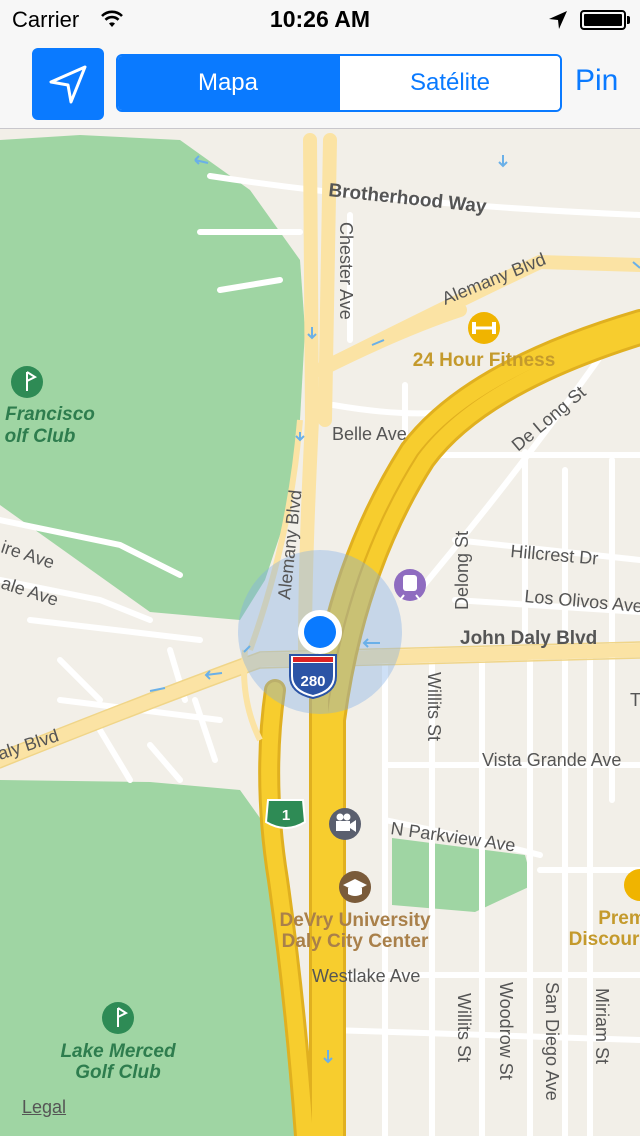 The width and height of the screenshot is (640, 1136). Describe the element at coordinates (552, 1041) in the screenshot. I see `street-label: San Diego Ave` at that location.